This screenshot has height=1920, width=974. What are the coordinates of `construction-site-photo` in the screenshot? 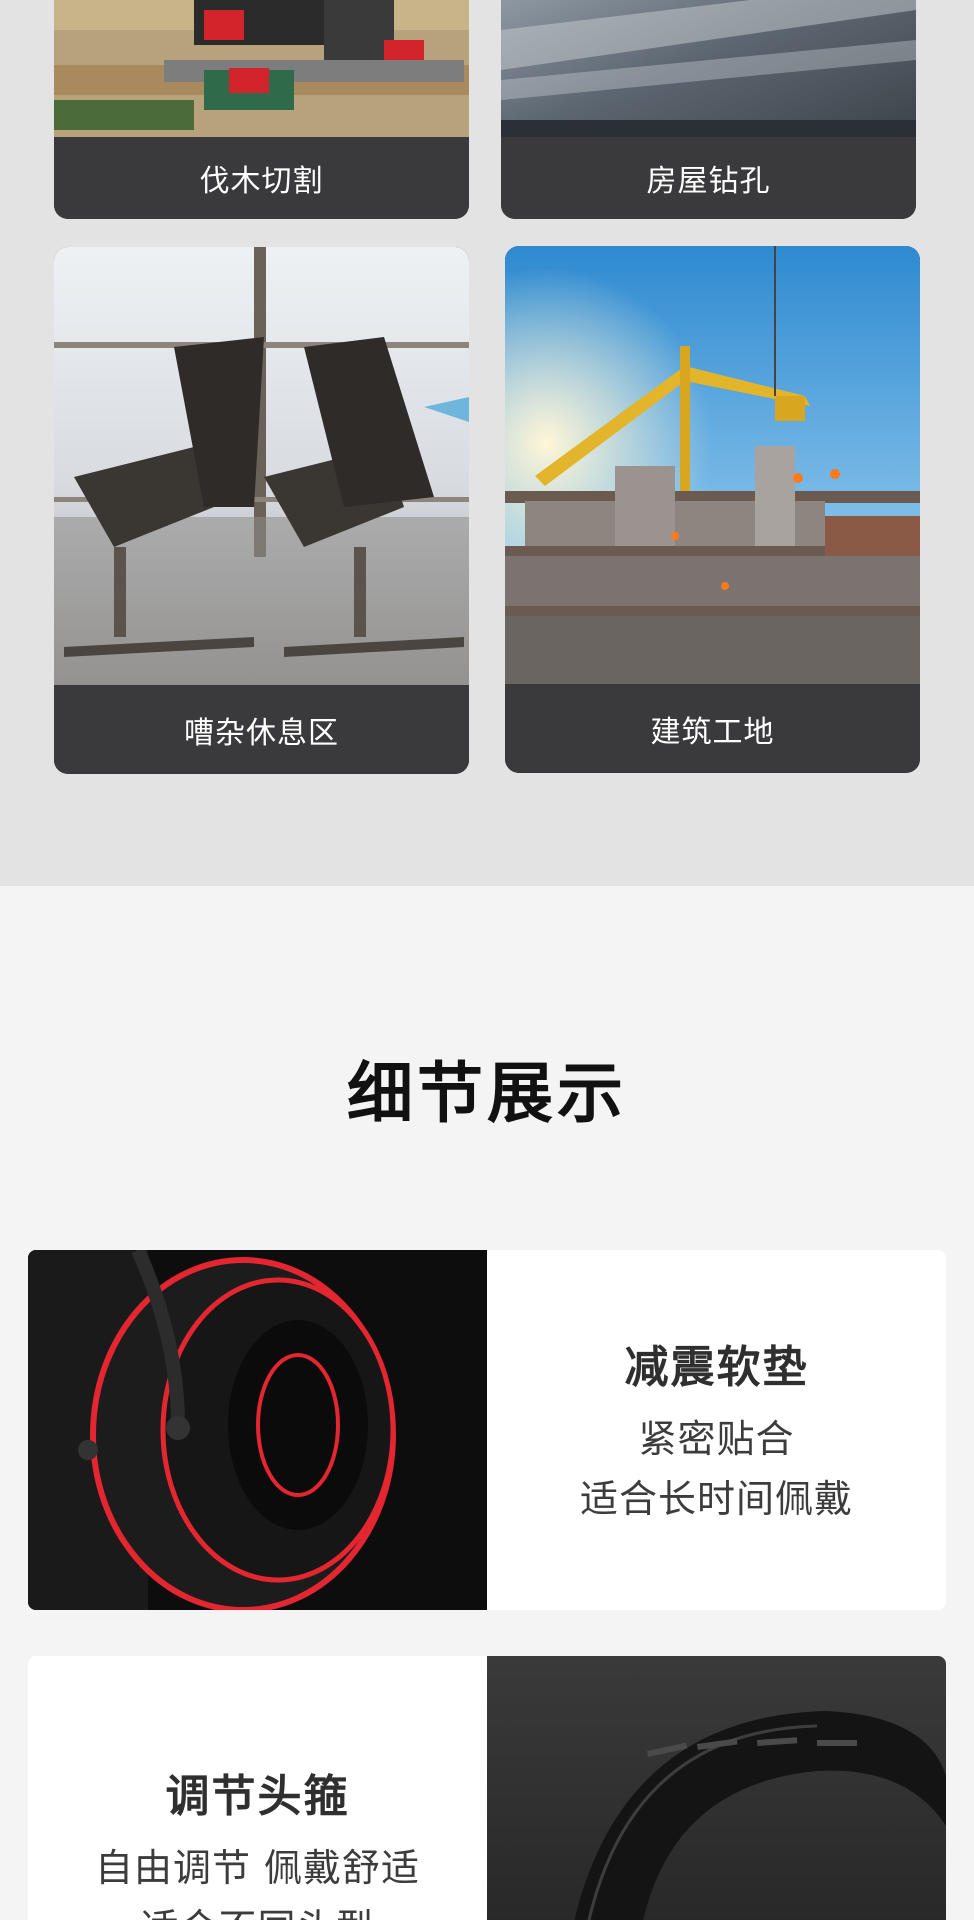 It's located at (712, 465).